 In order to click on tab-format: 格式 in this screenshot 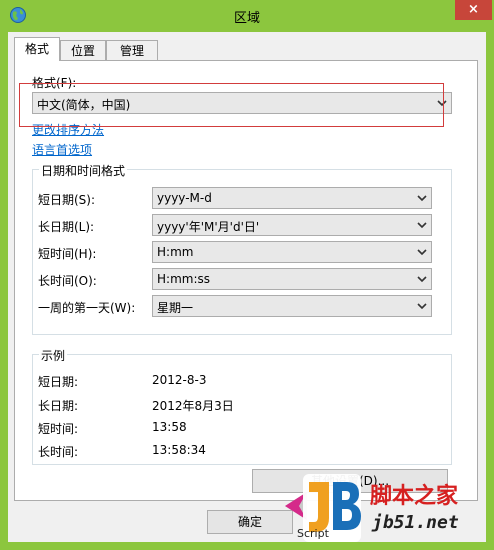, I will do `click(37, 49)`.